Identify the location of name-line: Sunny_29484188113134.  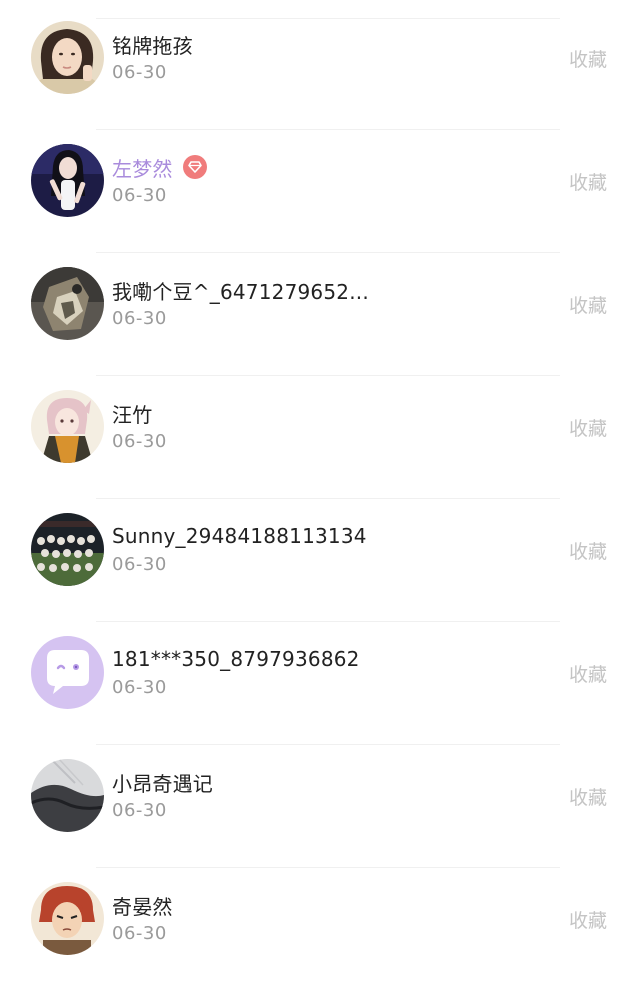
(239, 536).